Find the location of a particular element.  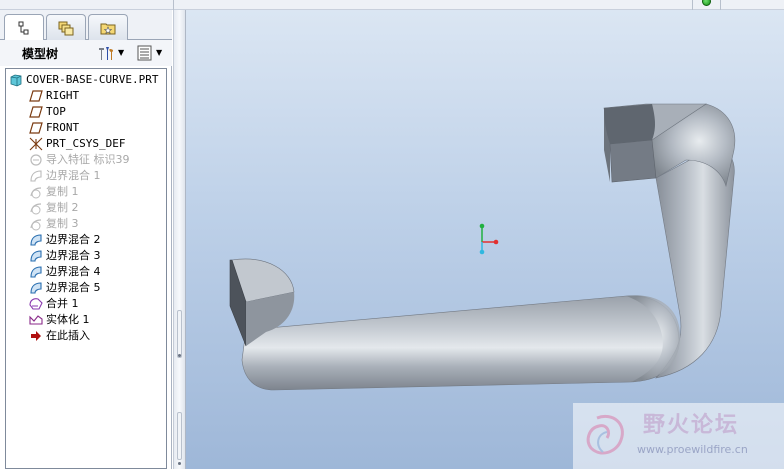

model-top-block-cap is located at coordinates (629, 124).